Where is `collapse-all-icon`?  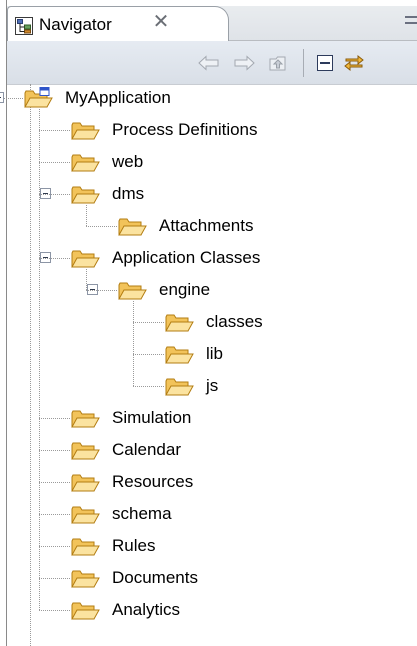
collapse-all-icon is located at coordinates (325, 63).